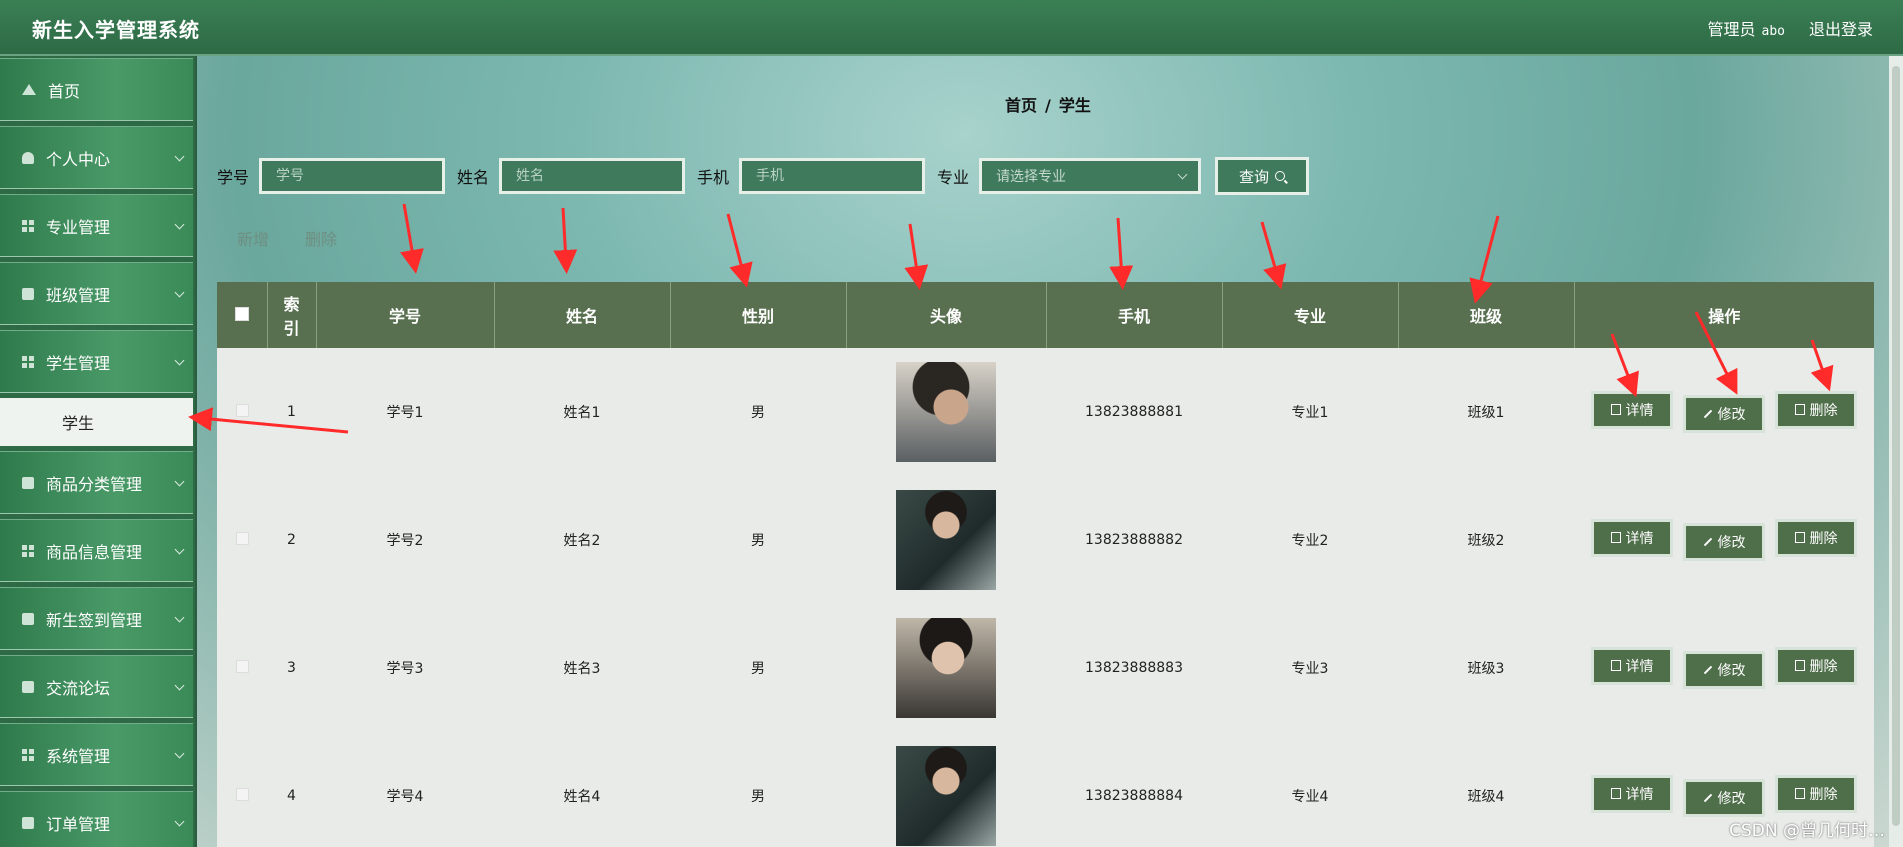 The width and height of the screenshot is (1903, 847). Describe the element at coordinates (1074, 105) in the screenshot. I see `breadcrumb-current: 学生` at that location.